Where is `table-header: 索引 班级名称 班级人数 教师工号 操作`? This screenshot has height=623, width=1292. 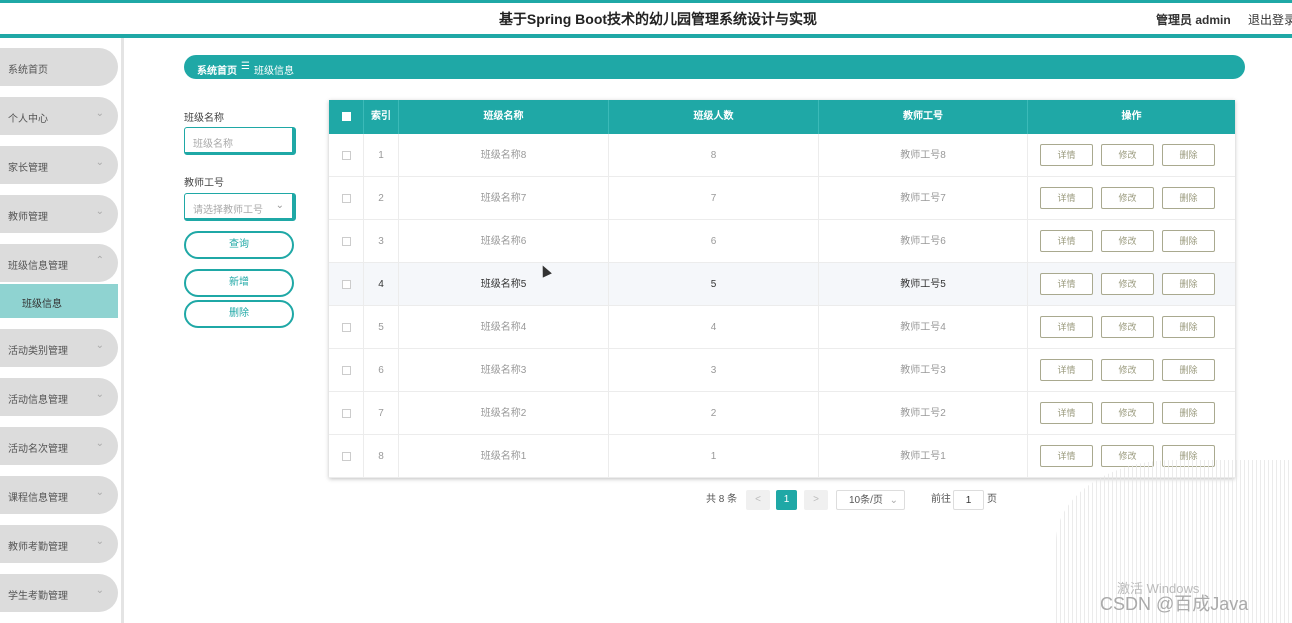
table-header: 索引 班级名称 班级人数 教师工号 操作 is located at coordinates (782, 117).